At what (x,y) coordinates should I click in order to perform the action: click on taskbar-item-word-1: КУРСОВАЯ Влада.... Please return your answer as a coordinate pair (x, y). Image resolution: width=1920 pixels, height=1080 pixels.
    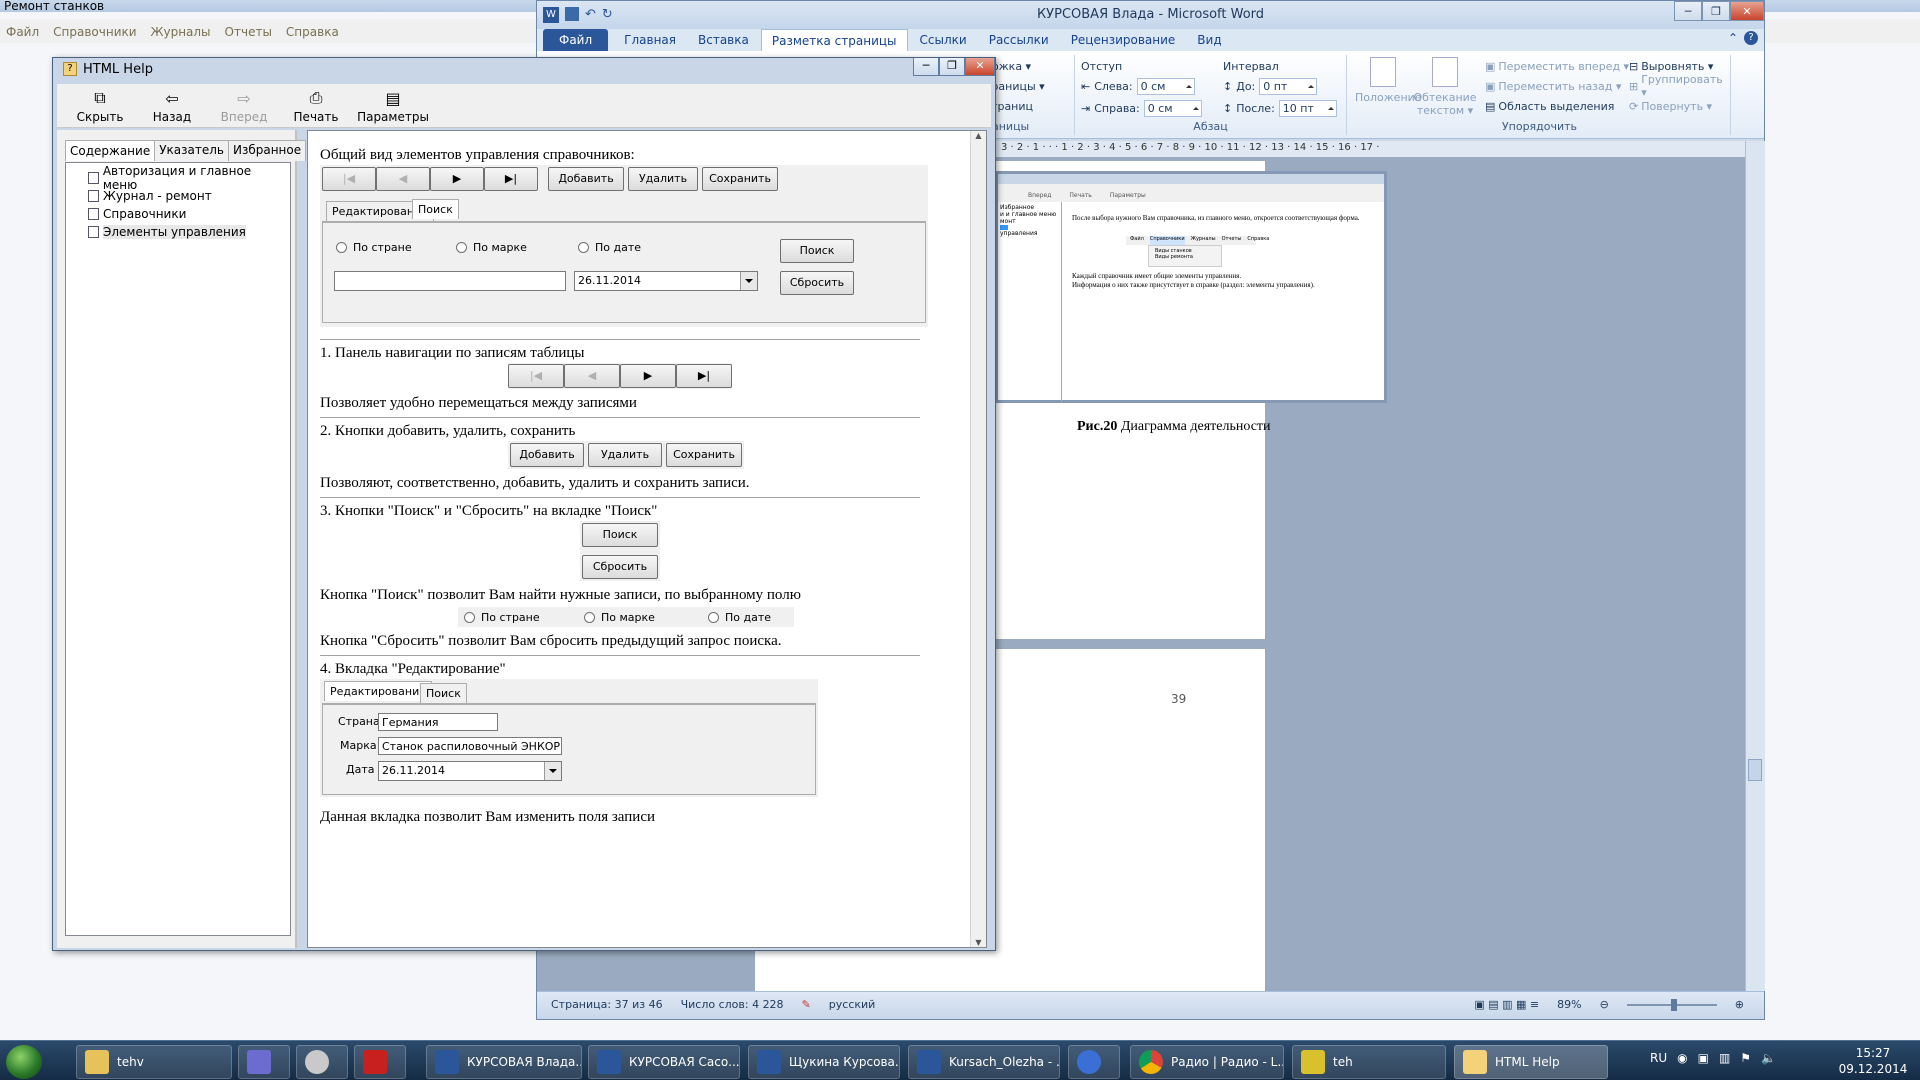
    Looking at the image, I should click on (504, 1062).